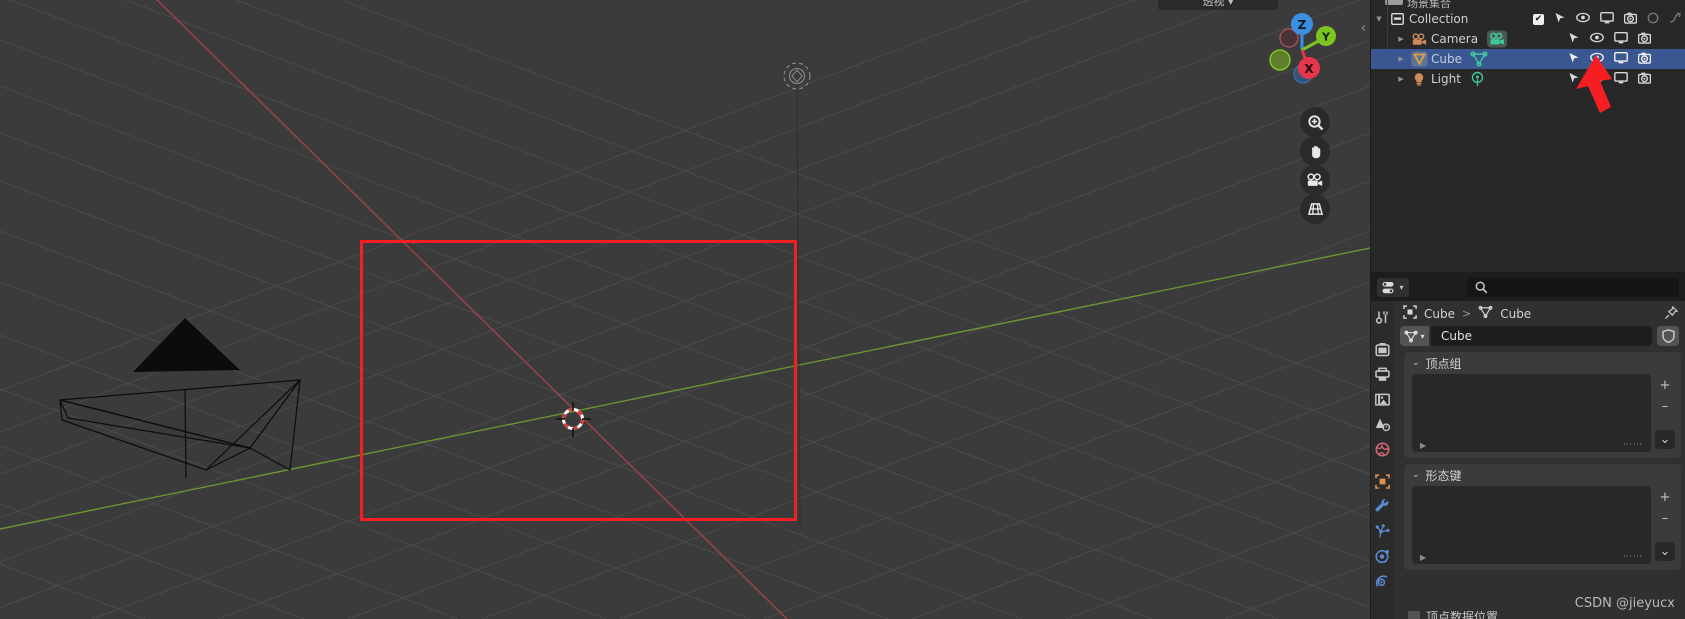 This screenshot has height=619, width=1685. What do you see at coordinates (1401, 39) in the screenshot?
I see `camera-expand-icon: ▶` at bounding box center [1401, 39].